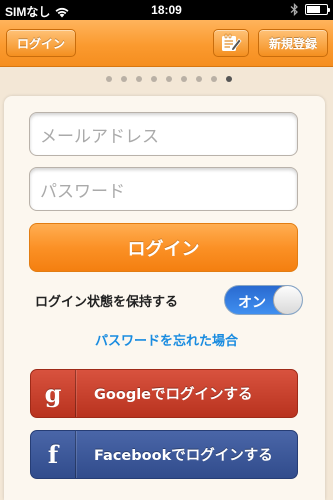 The height and width of the screenshot is (500, 333). What do you see at coordinates (53, 393) in the screenshot?
I see `google-icon: g` at bounding box center [53, 393].